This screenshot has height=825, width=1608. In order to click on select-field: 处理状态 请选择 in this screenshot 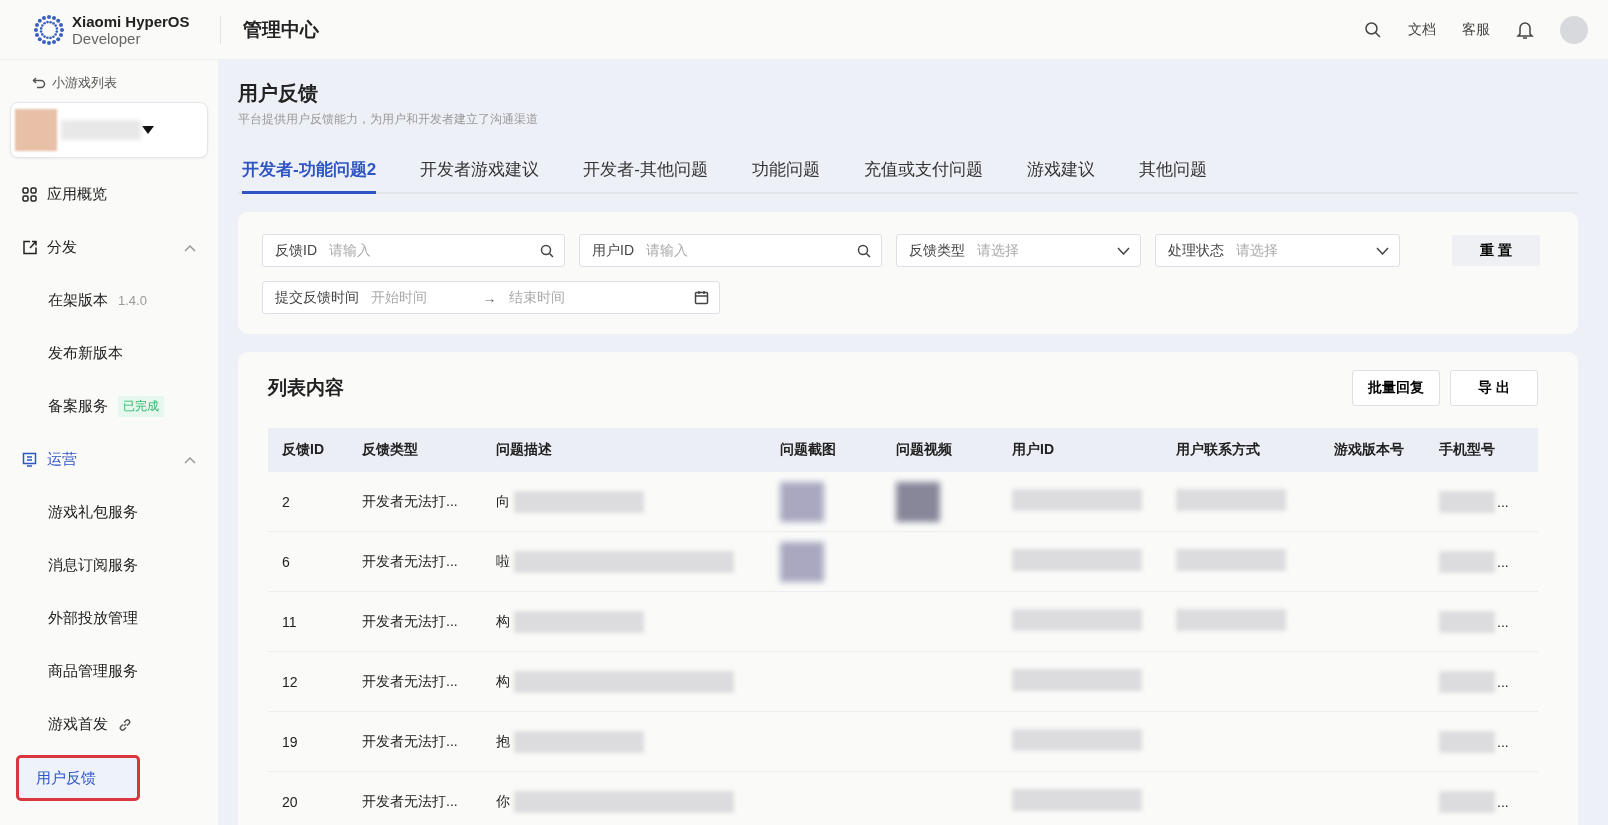, I will do `click(1277, 250)`.